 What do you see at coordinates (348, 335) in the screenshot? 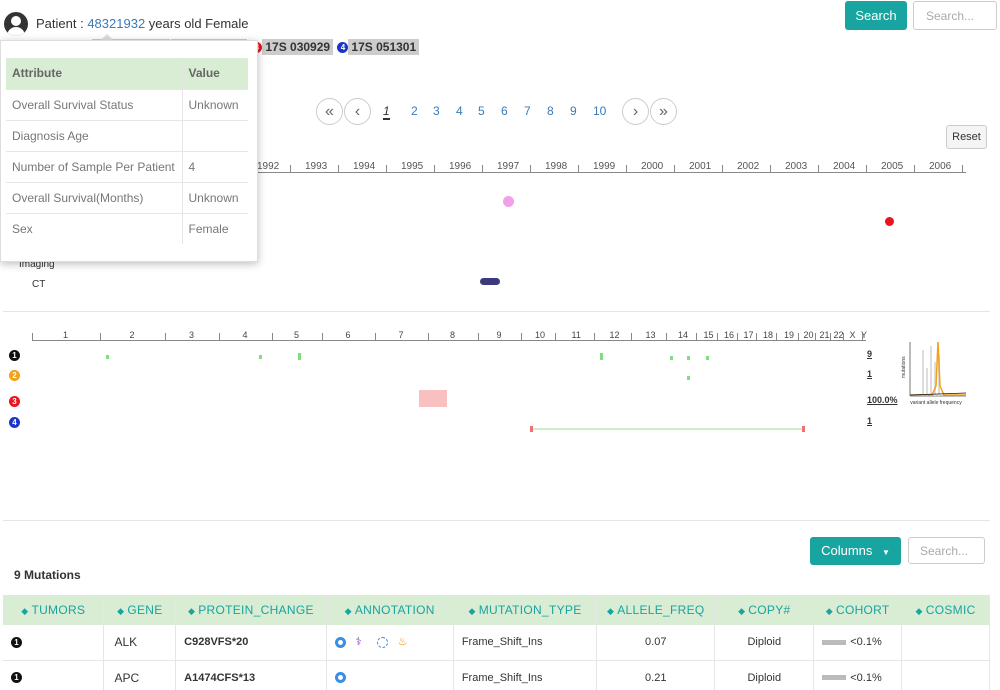
I see `chromosome-label: 6` at bounding box center [348, 335].